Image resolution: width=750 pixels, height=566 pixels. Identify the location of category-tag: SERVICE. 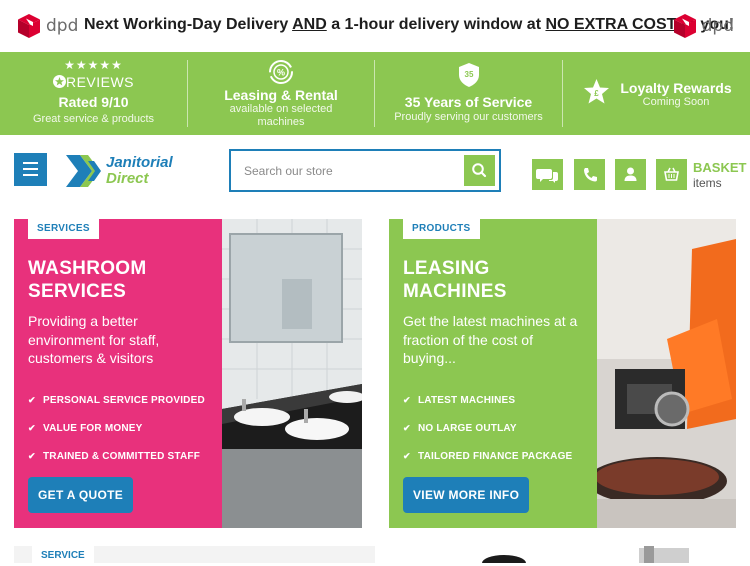
(63, 554).